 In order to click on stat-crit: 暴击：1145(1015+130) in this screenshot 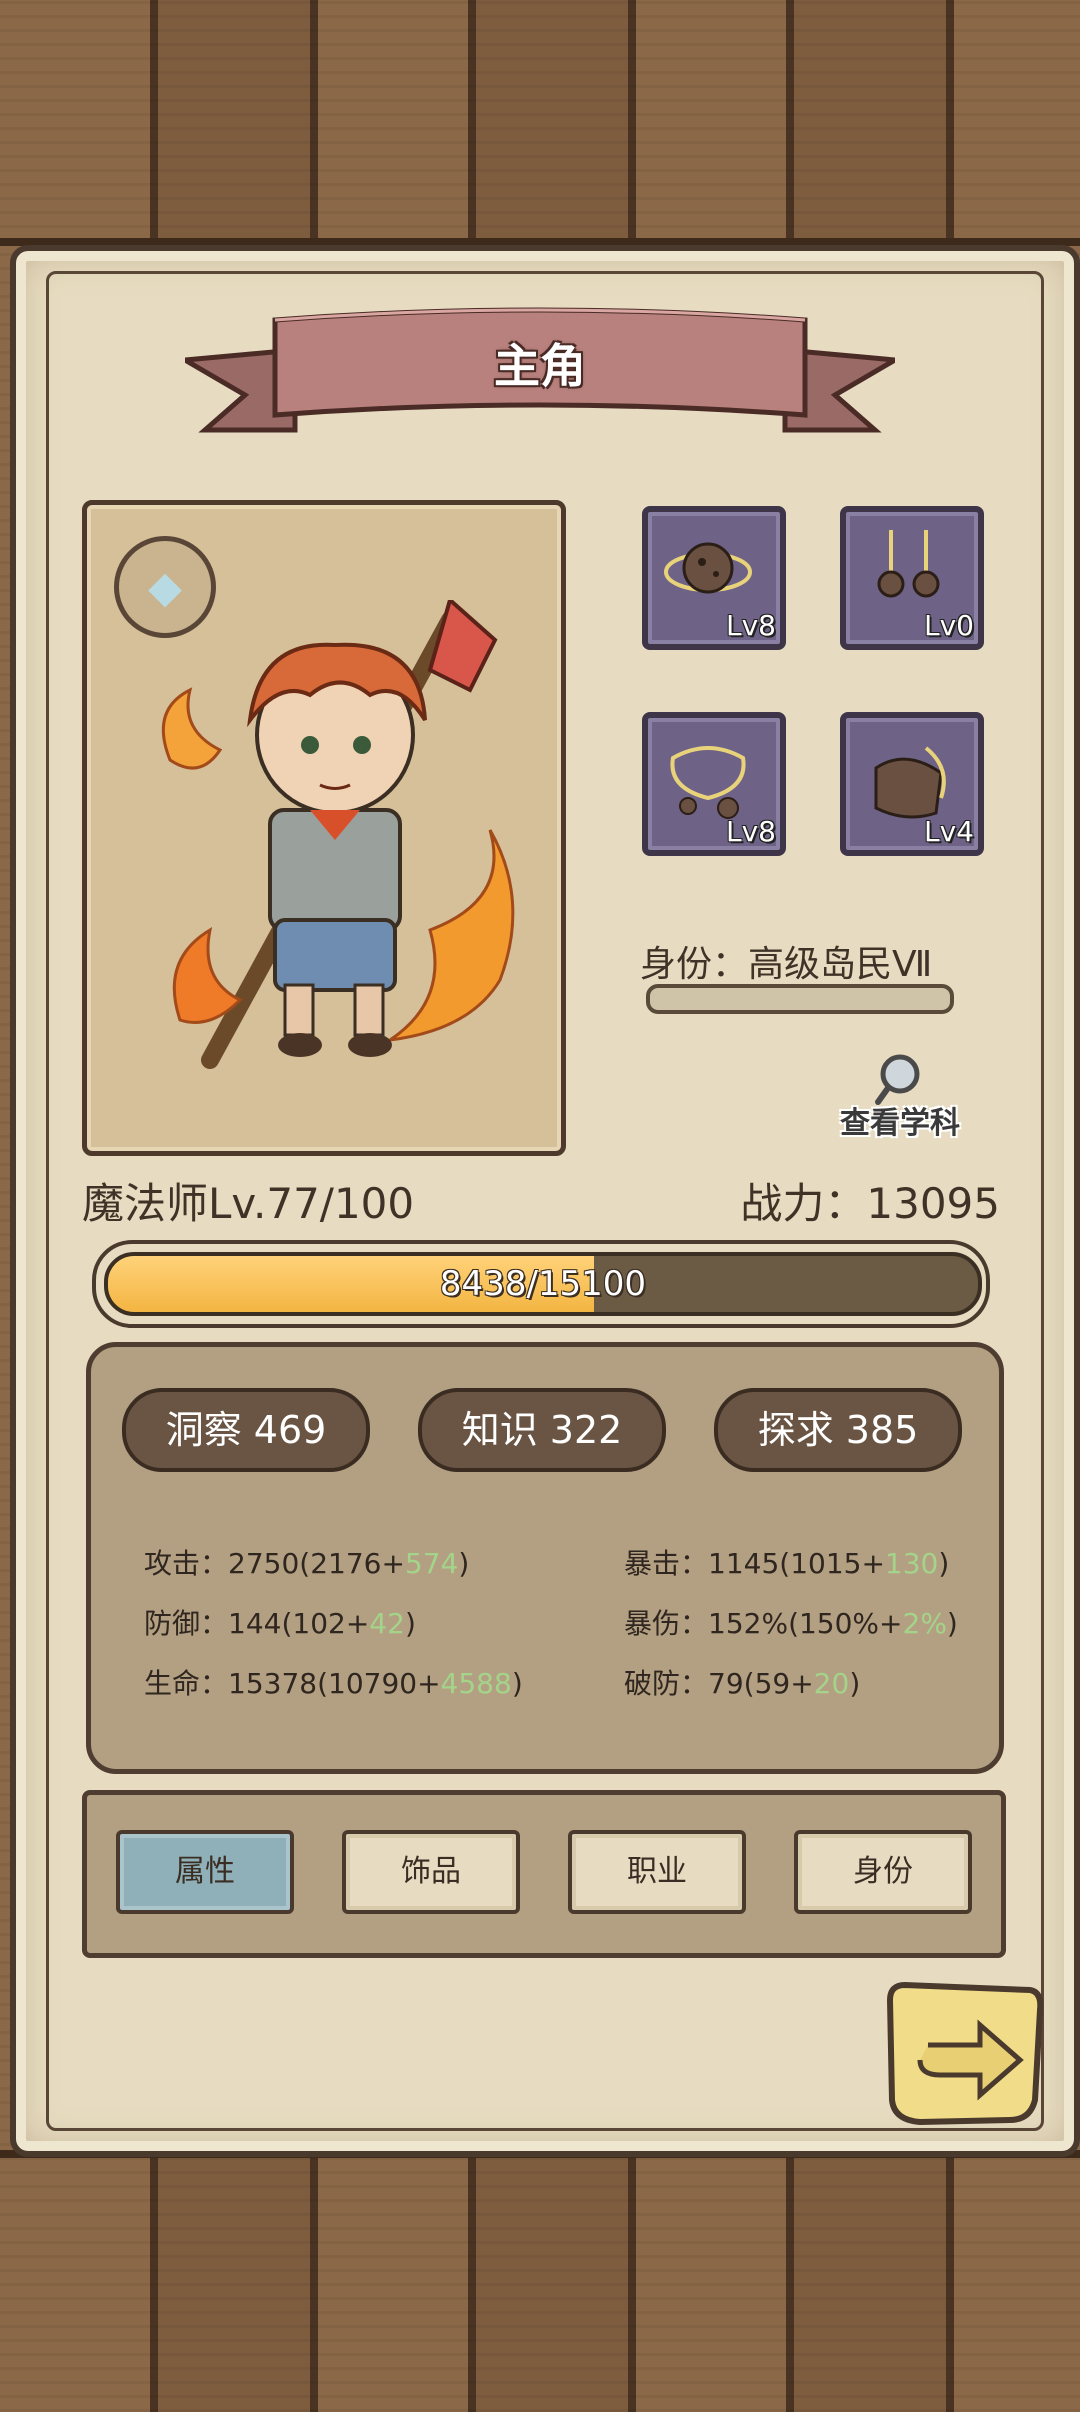, I will do `click(787, 1563)`.